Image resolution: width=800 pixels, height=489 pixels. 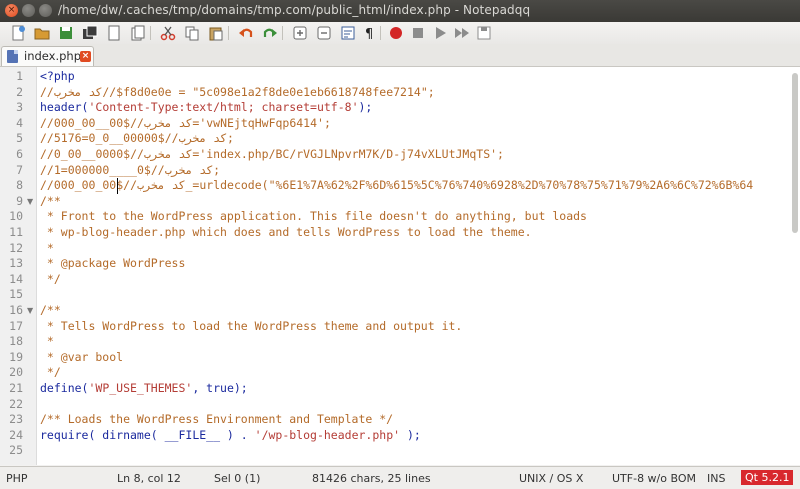 I want to click on code-line: 18 *, so click(x=400, y=342).